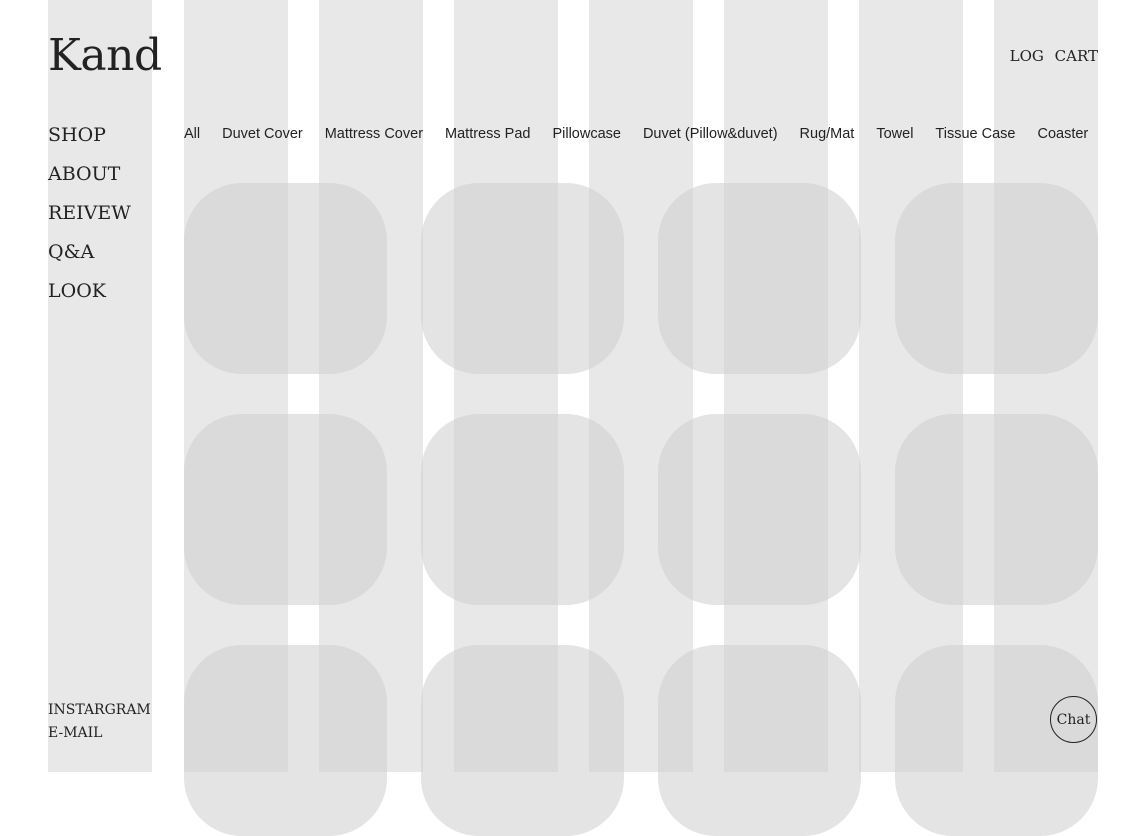  I want to click on side-nav-item-about: ABOUT, so click(89, 182).